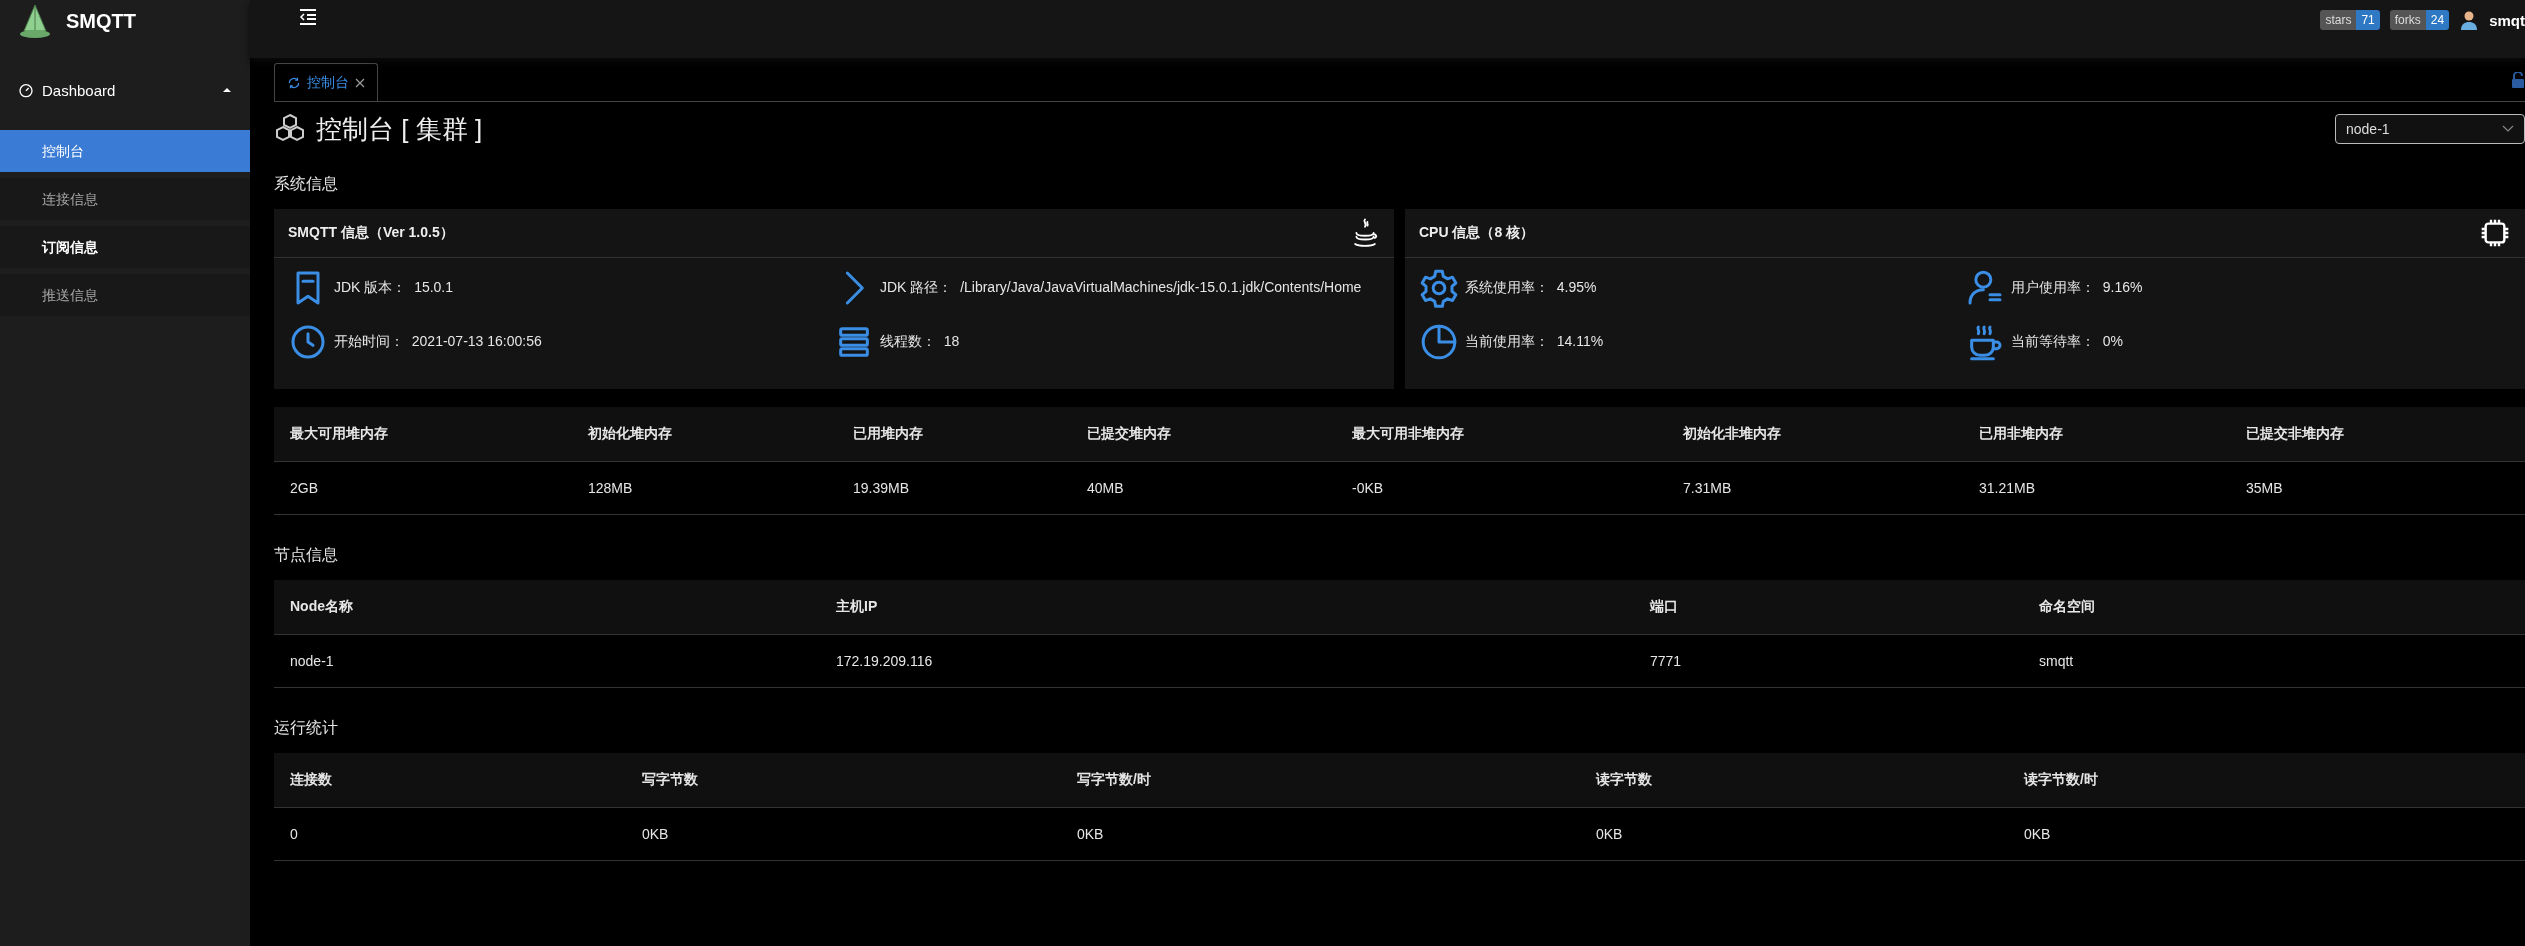  What do you see at coordinates (1477, 233) in the screenshot?
I see `card-title: CPU 信息（8 核）` at bounding box center [1477, 233].